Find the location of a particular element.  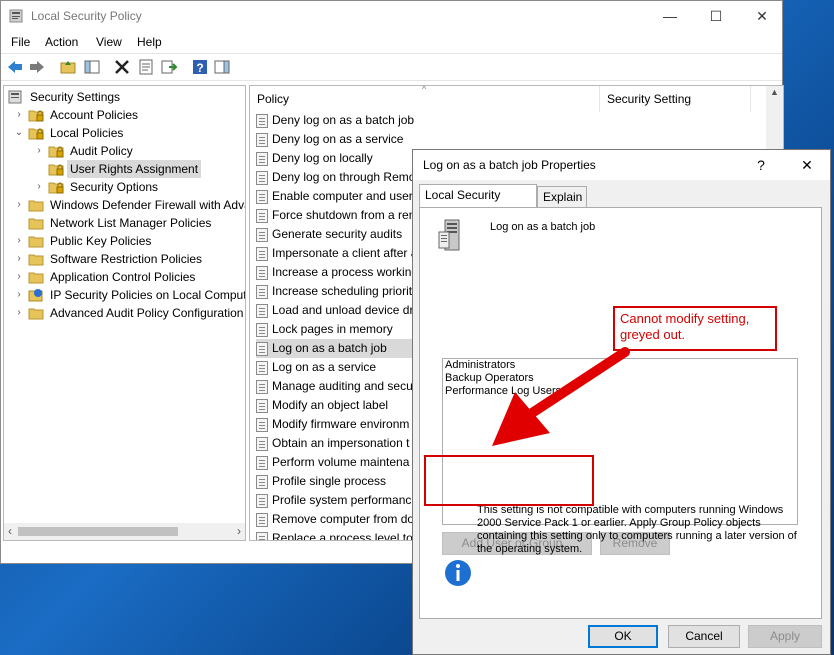

policy-row: Generate security audits is located at coordinates (329, 234).